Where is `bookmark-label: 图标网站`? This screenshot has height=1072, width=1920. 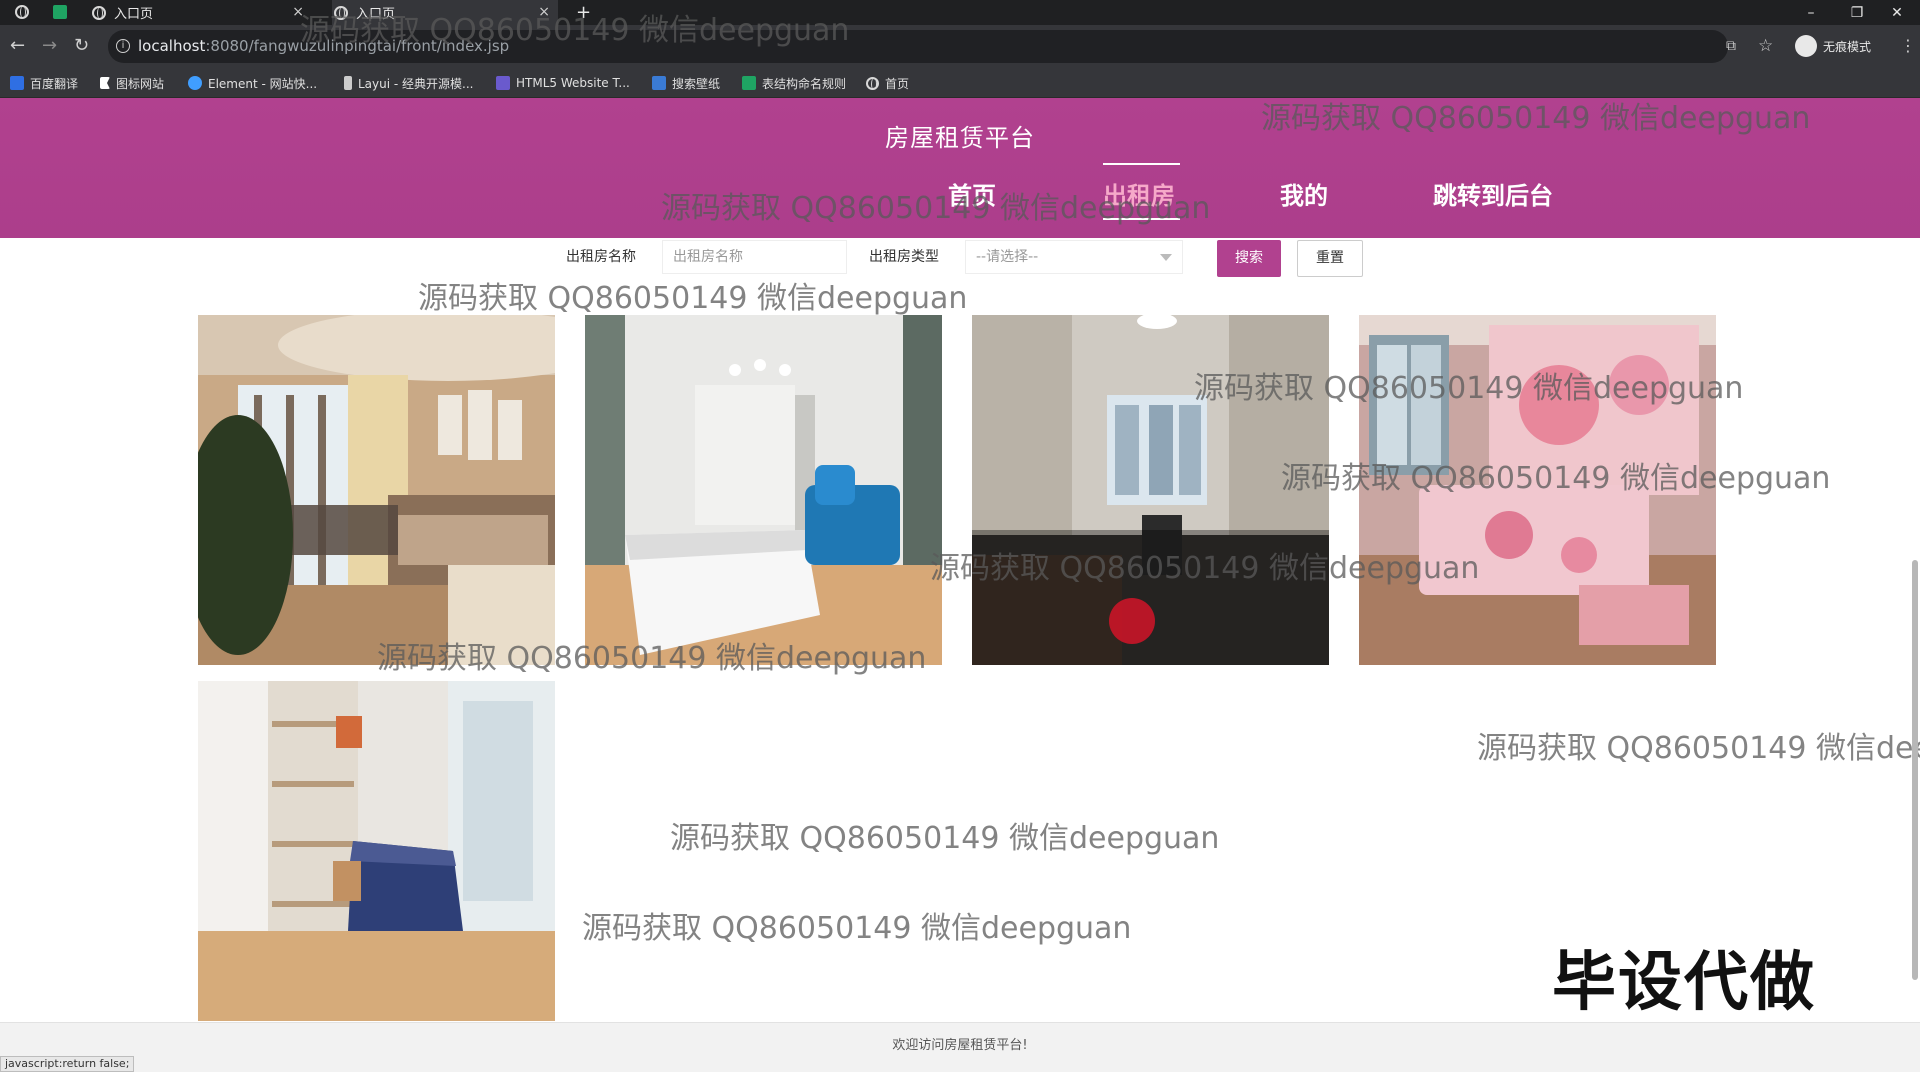
bookmark-label: 图标网站 is located at coordinates (140, 83).